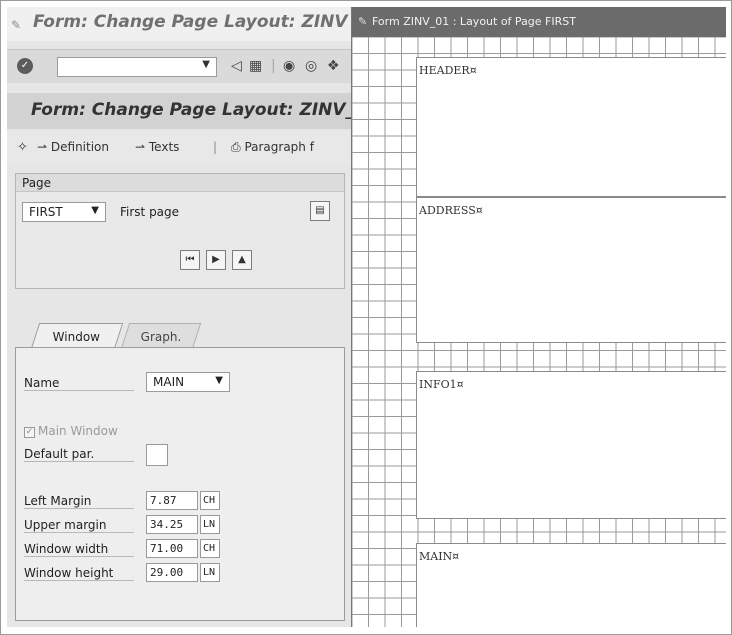  What do you see at coordinates (439, 556) in the screenshot?
I see `main-window-name: MAIN¤` at bounding box center [439, 556].